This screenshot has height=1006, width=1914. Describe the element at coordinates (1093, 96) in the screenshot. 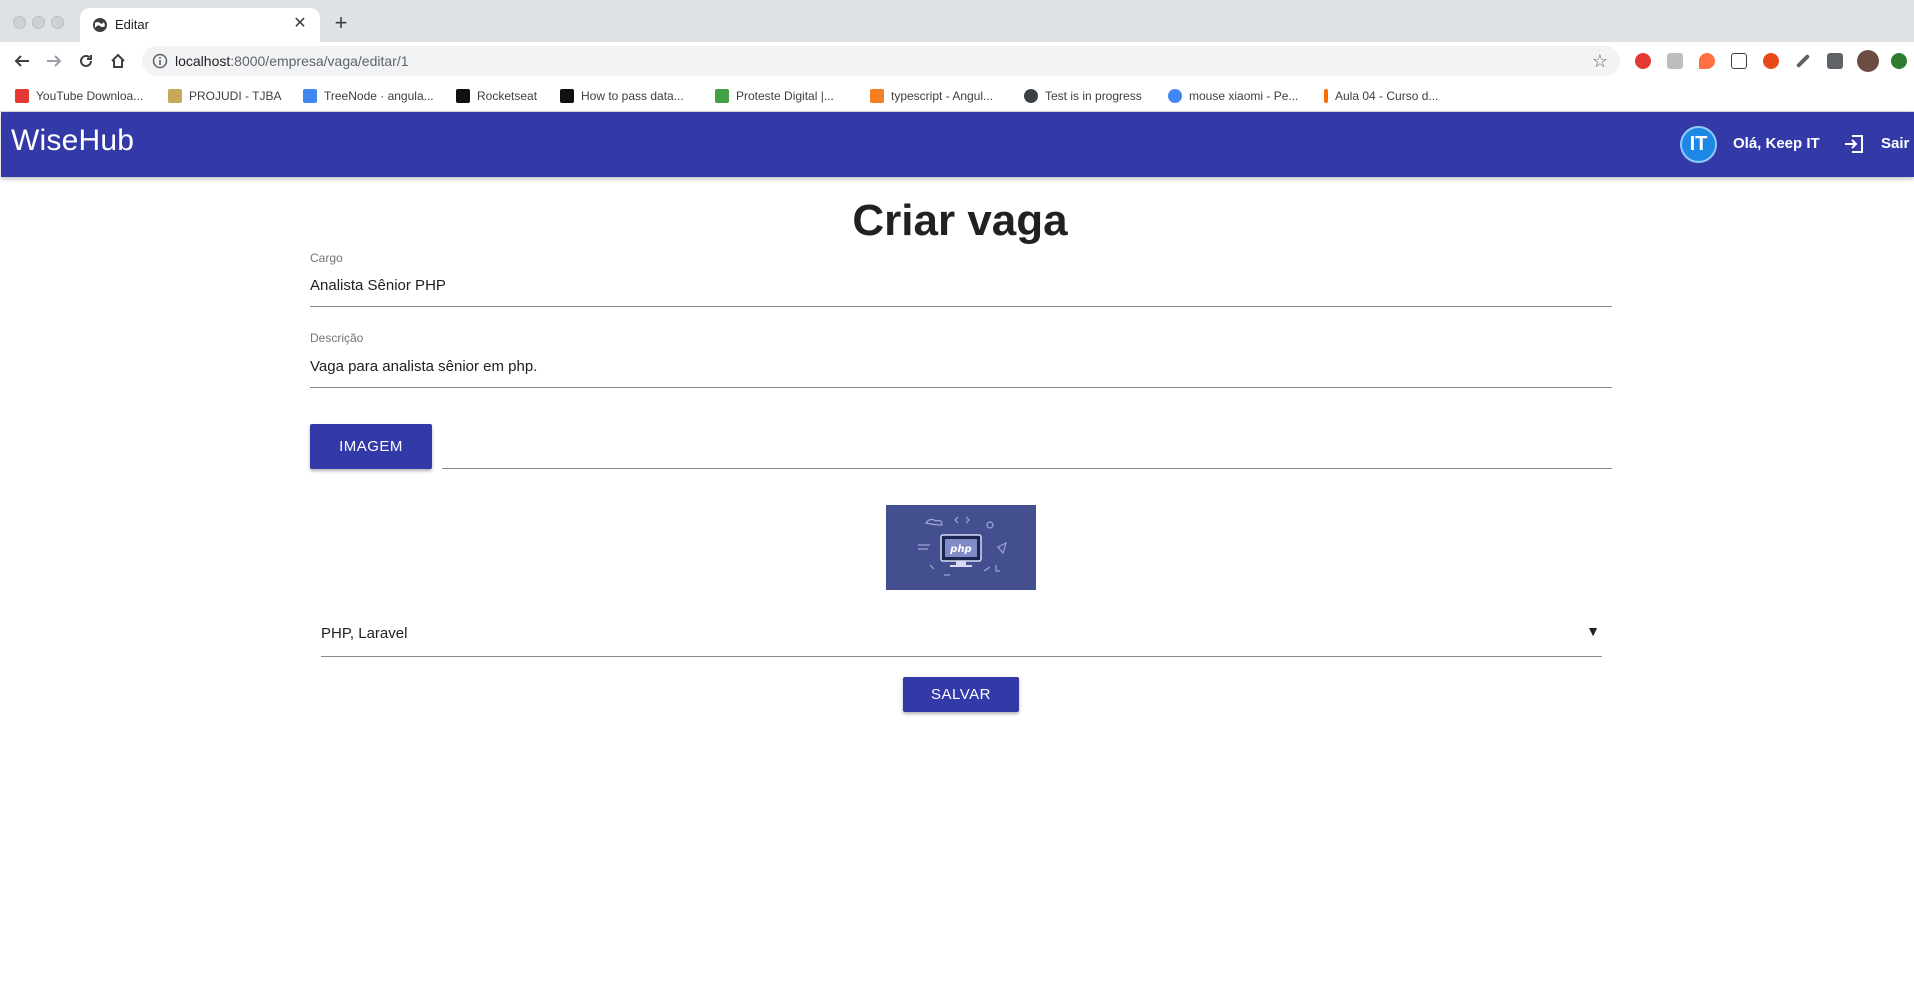

I see `bookmark-label: Test is in progress` at that location.